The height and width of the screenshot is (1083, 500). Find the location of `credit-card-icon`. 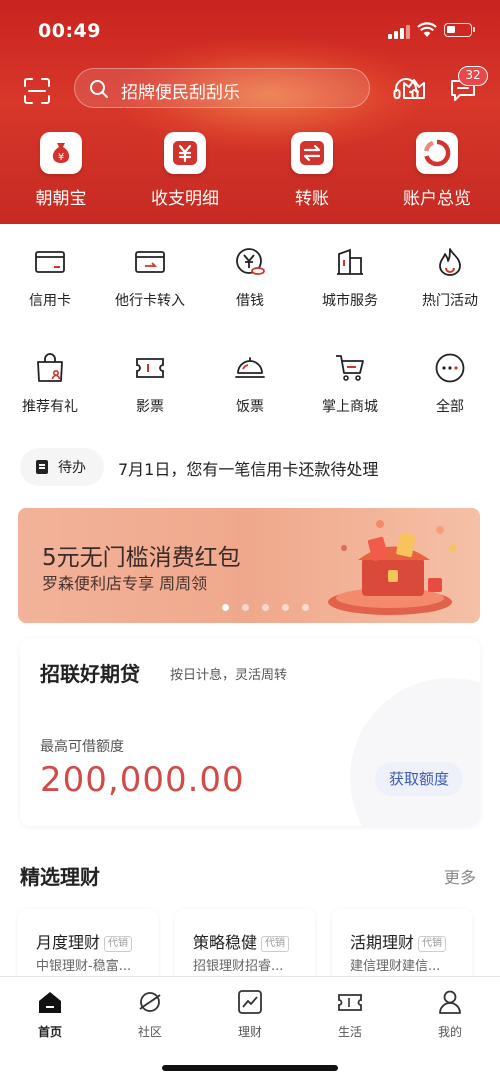

credit-card-icon is located at coordinates (50, 262).